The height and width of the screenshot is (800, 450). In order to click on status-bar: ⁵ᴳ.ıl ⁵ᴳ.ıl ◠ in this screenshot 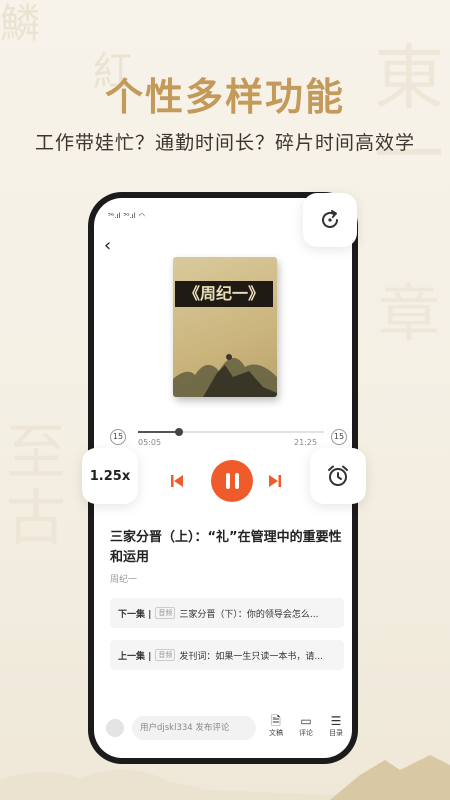, I will do `click(126, 216)`.